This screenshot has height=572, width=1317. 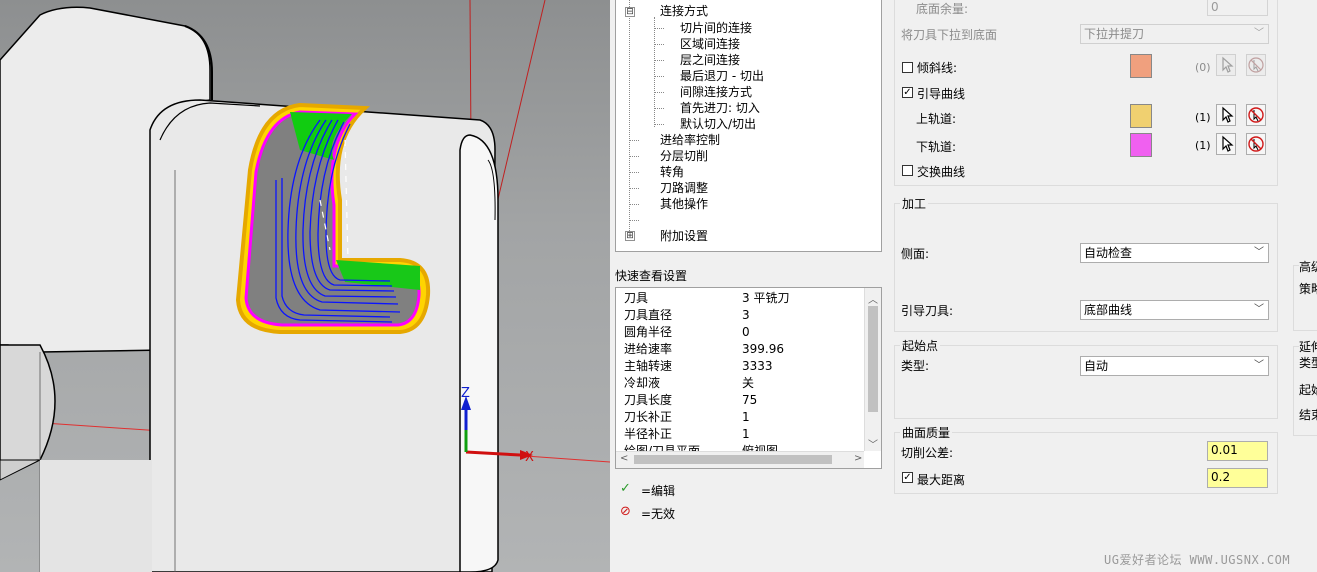 What do you see at coordinates (648, 315) in the screenshot?
I see `qv-row-name: 刀具直径` at bounding box center [648, 315].